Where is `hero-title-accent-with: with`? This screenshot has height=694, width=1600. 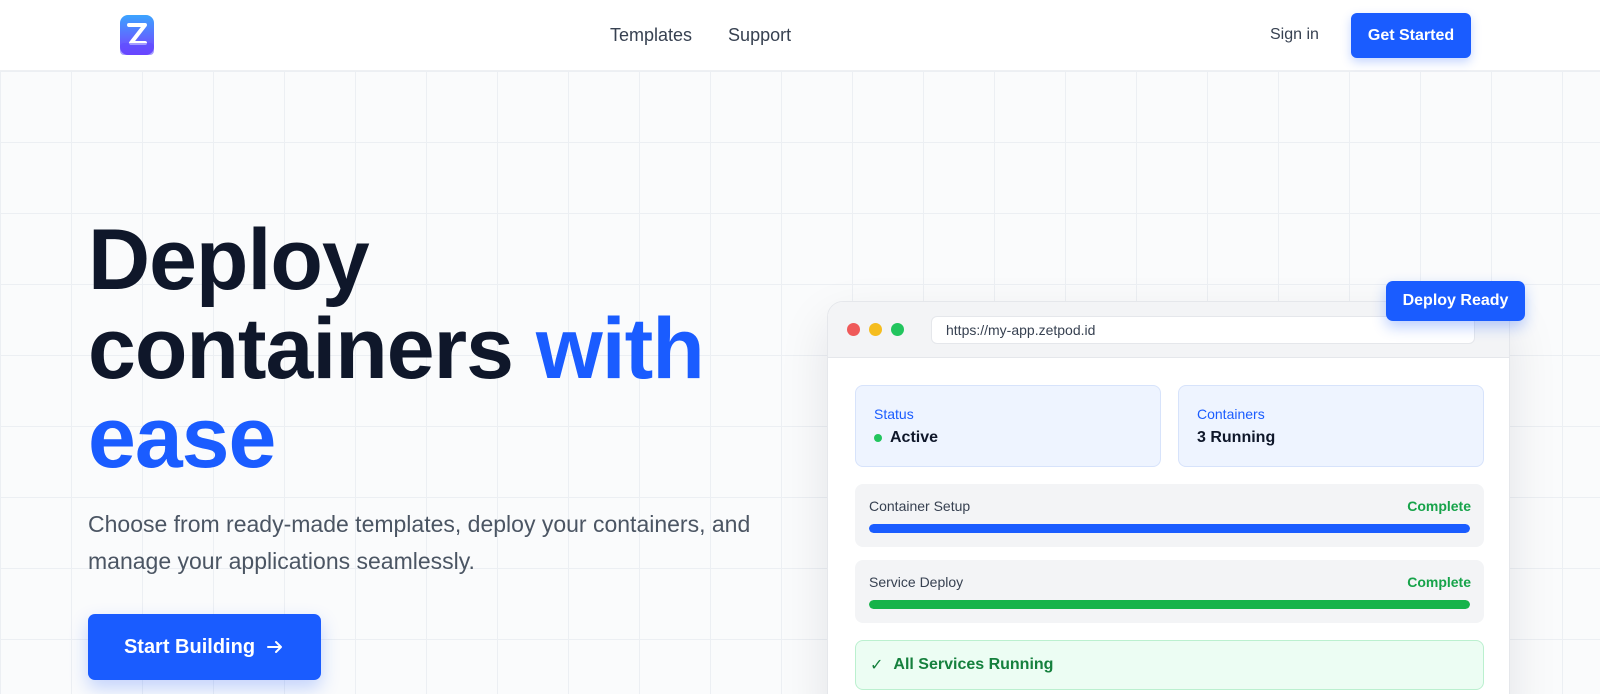 hero-title-accent-with: with is located at coordinates (620, 349).